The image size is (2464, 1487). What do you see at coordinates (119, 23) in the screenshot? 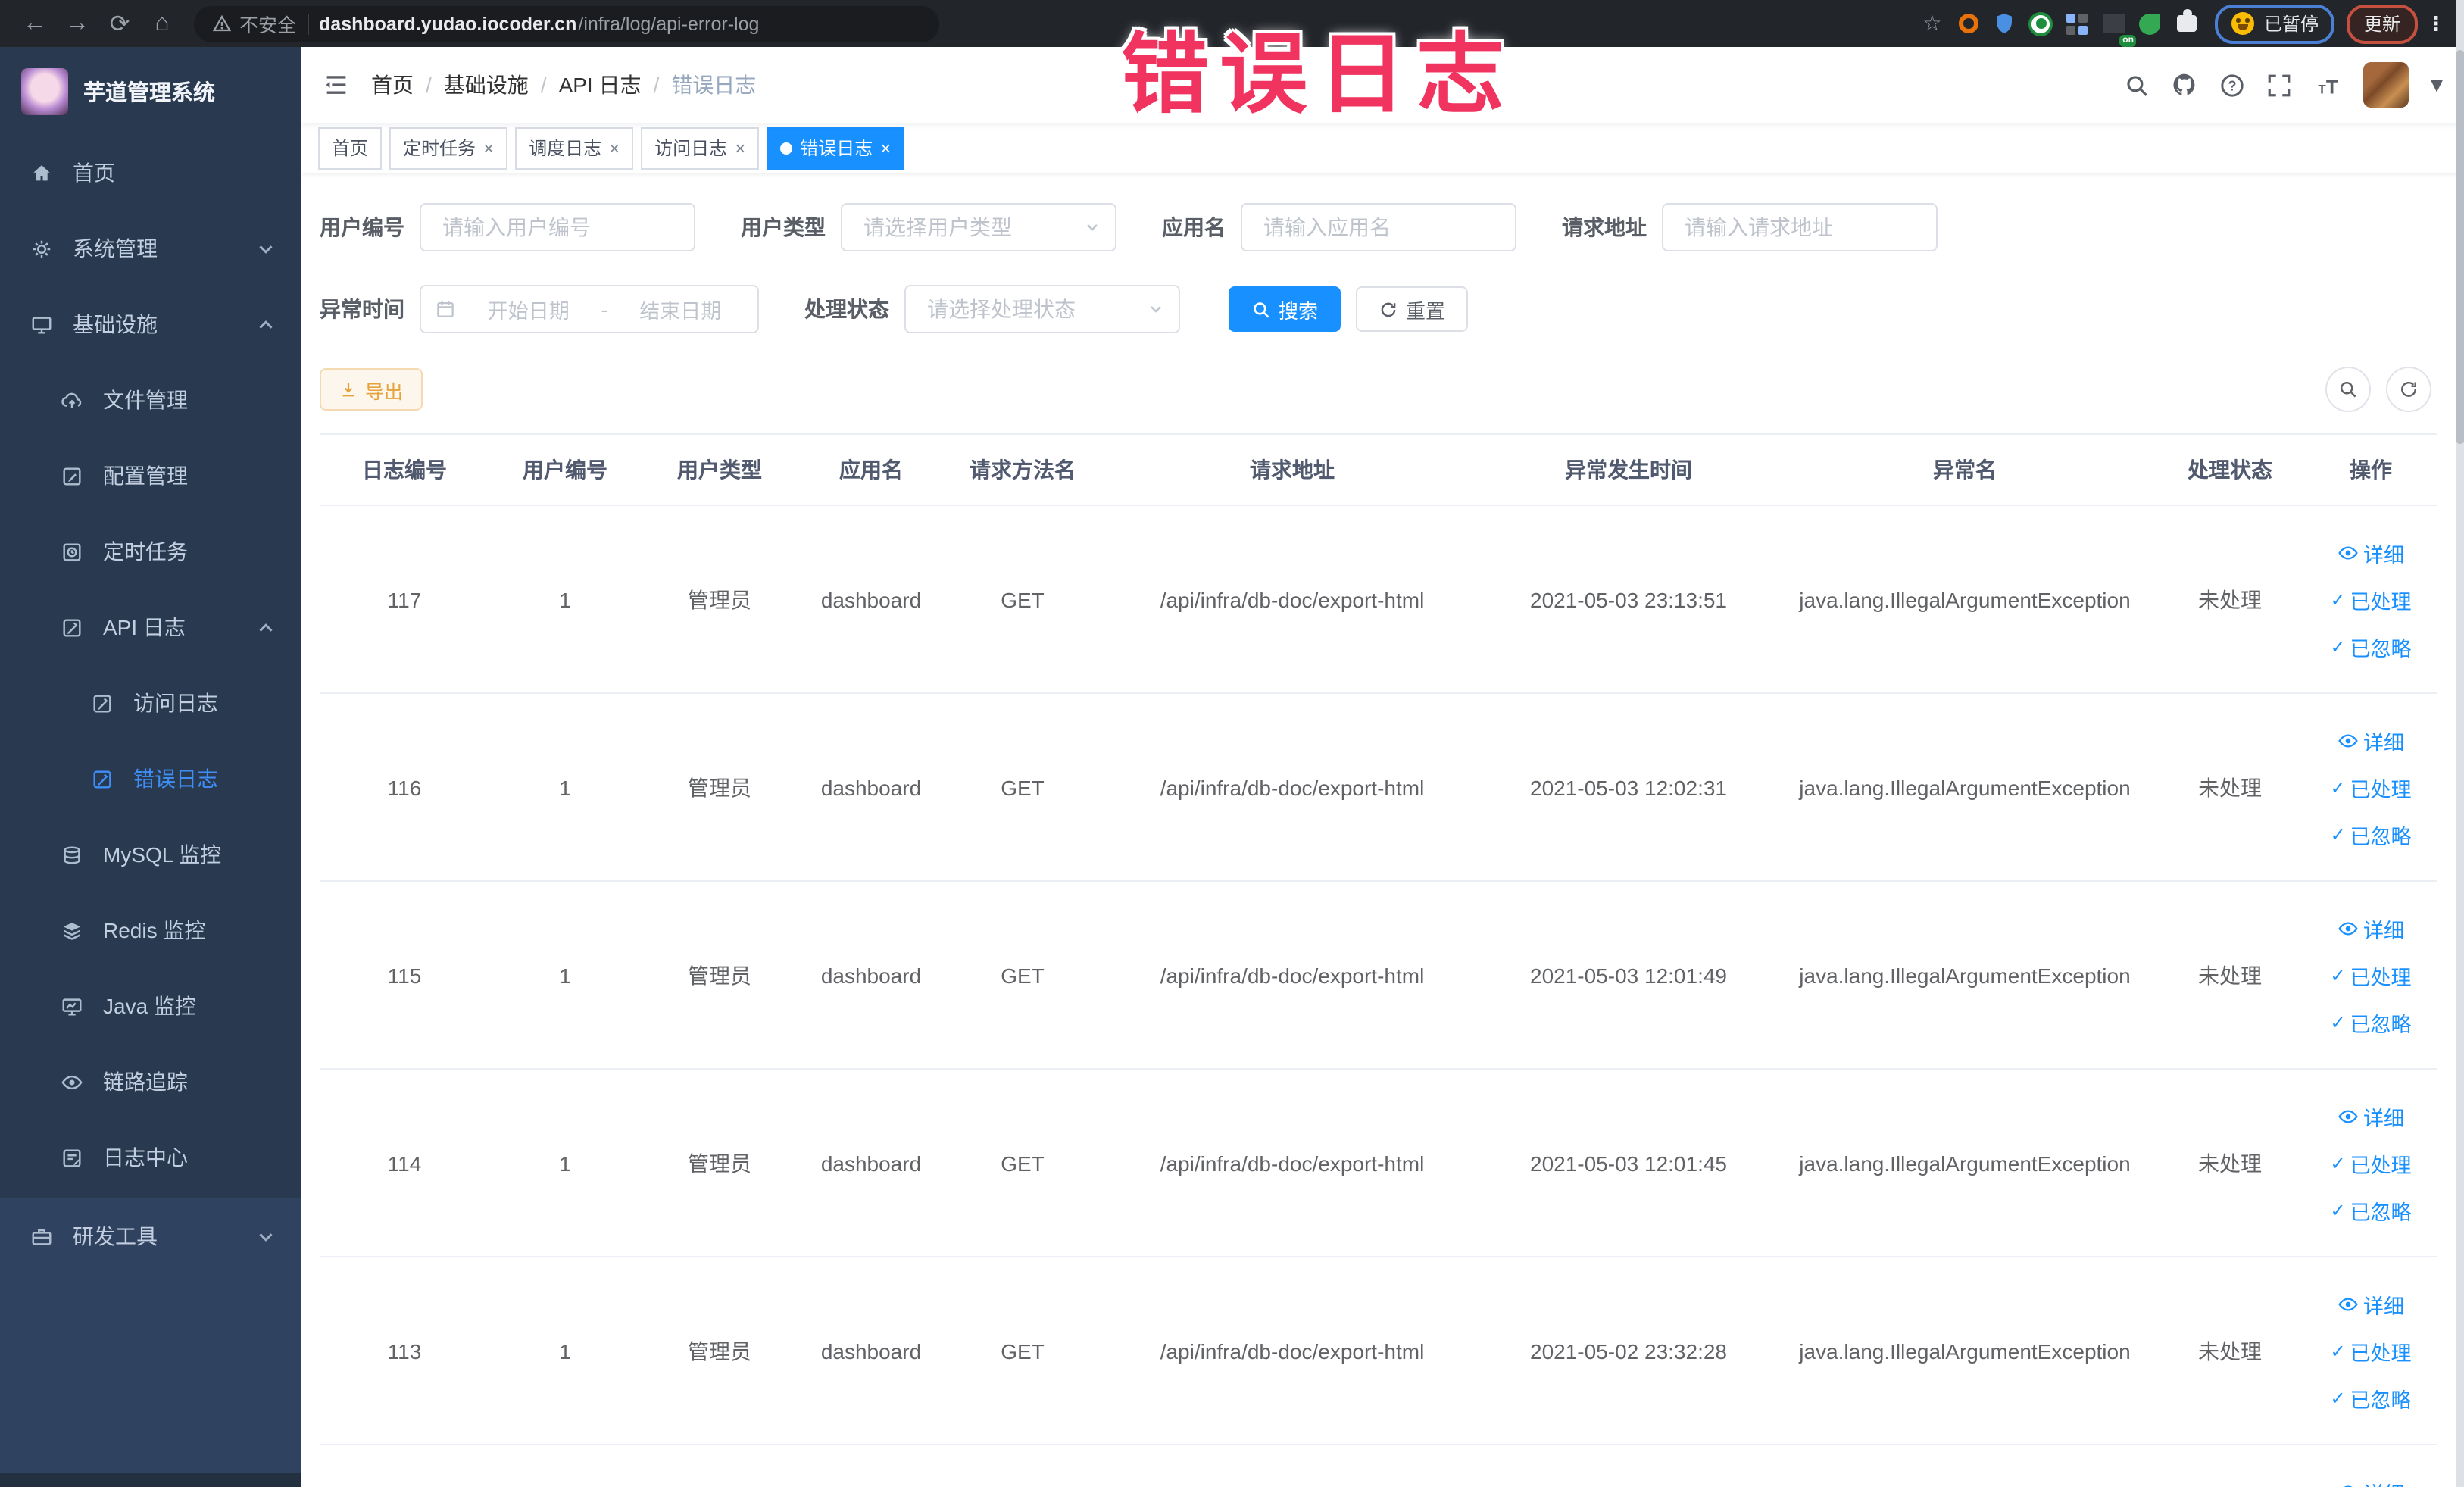
I see `reload-icon: ⟳` at bounding box center [119, 23].